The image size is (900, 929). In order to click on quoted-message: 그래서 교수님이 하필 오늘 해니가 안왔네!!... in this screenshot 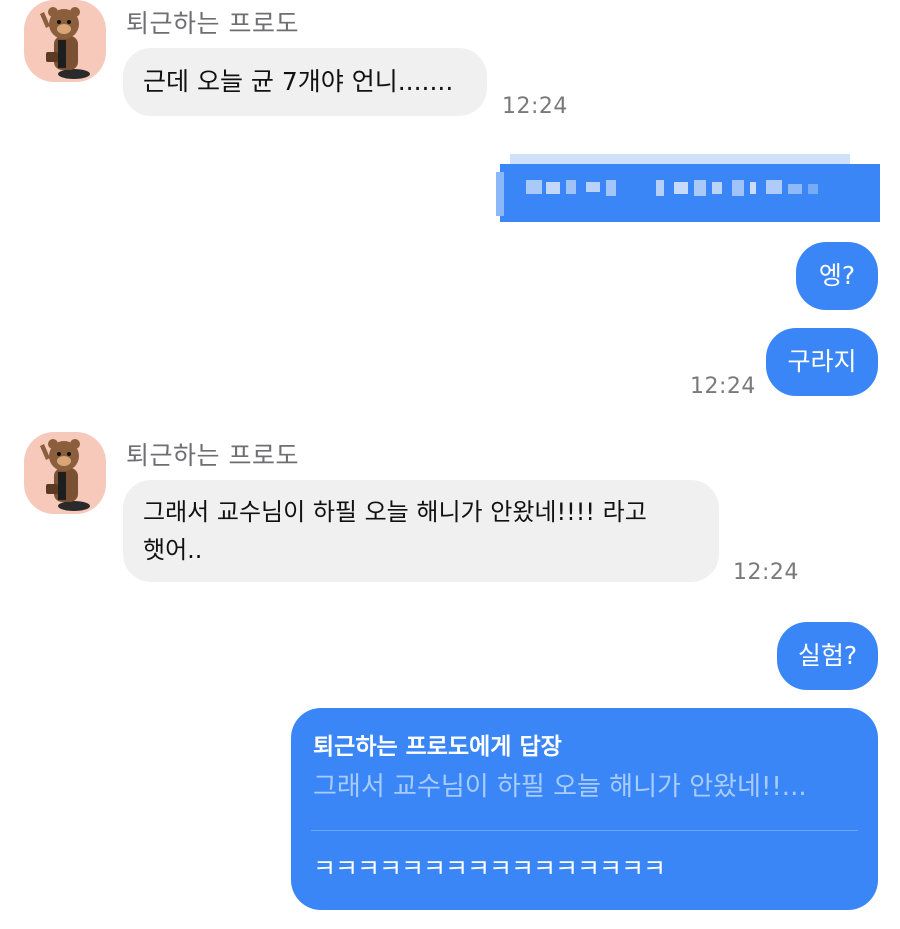, I will do `click(560, 787)`.